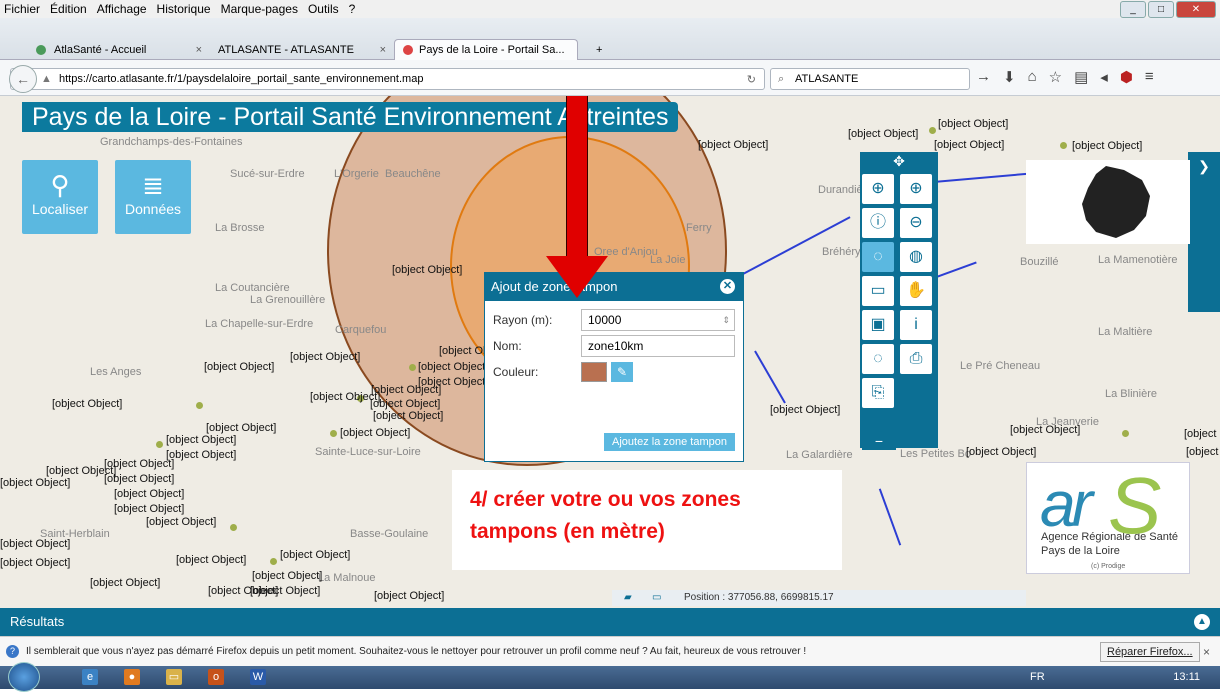  Describe the element at coordinates (916, 257) in the screenshot. I see `globe-icon: ◍` at that location.